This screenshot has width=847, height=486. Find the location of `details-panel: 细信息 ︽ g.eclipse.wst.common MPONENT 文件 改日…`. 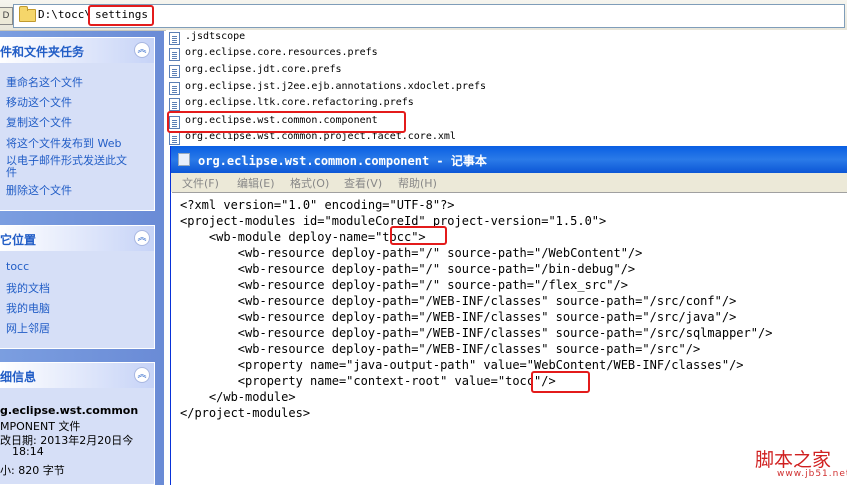

details-panel: 细信息 ︽ g.eclipse.wst.common MPONENT 文件 改日… is located at coordinates (77, 423).